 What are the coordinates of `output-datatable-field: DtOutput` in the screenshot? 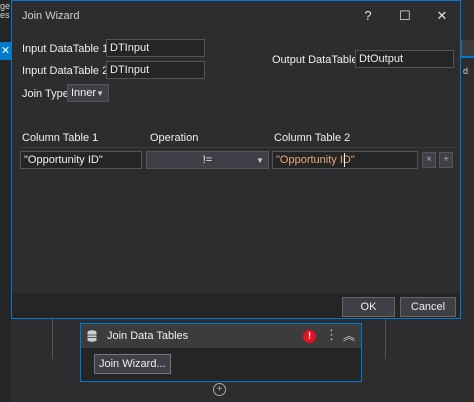 It's located at (404, 59).